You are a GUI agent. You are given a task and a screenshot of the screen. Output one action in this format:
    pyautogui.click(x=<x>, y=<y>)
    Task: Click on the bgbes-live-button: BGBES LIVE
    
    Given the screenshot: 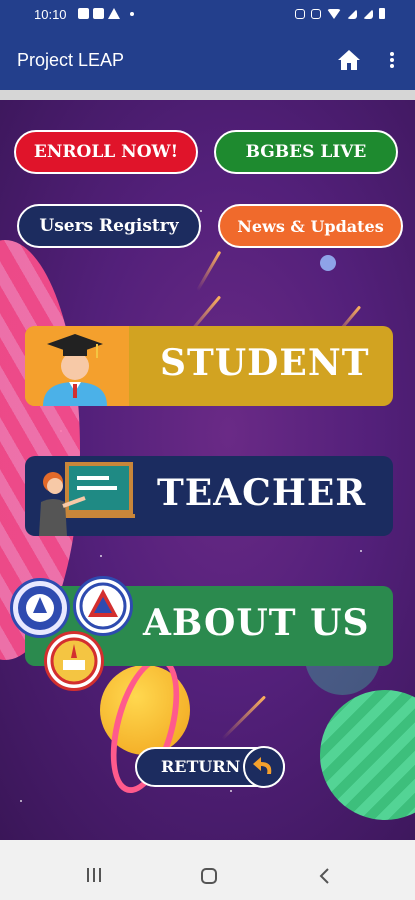 What is the action you would take?
    pyautogui.click(x=306, y=152)
    